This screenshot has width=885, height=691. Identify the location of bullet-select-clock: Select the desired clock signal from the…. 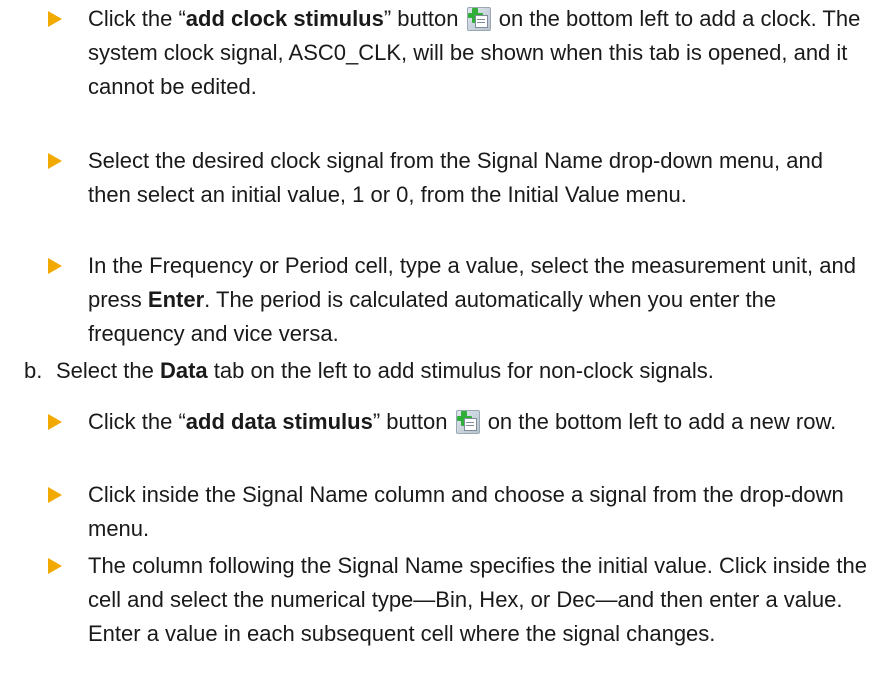
(458, 178).